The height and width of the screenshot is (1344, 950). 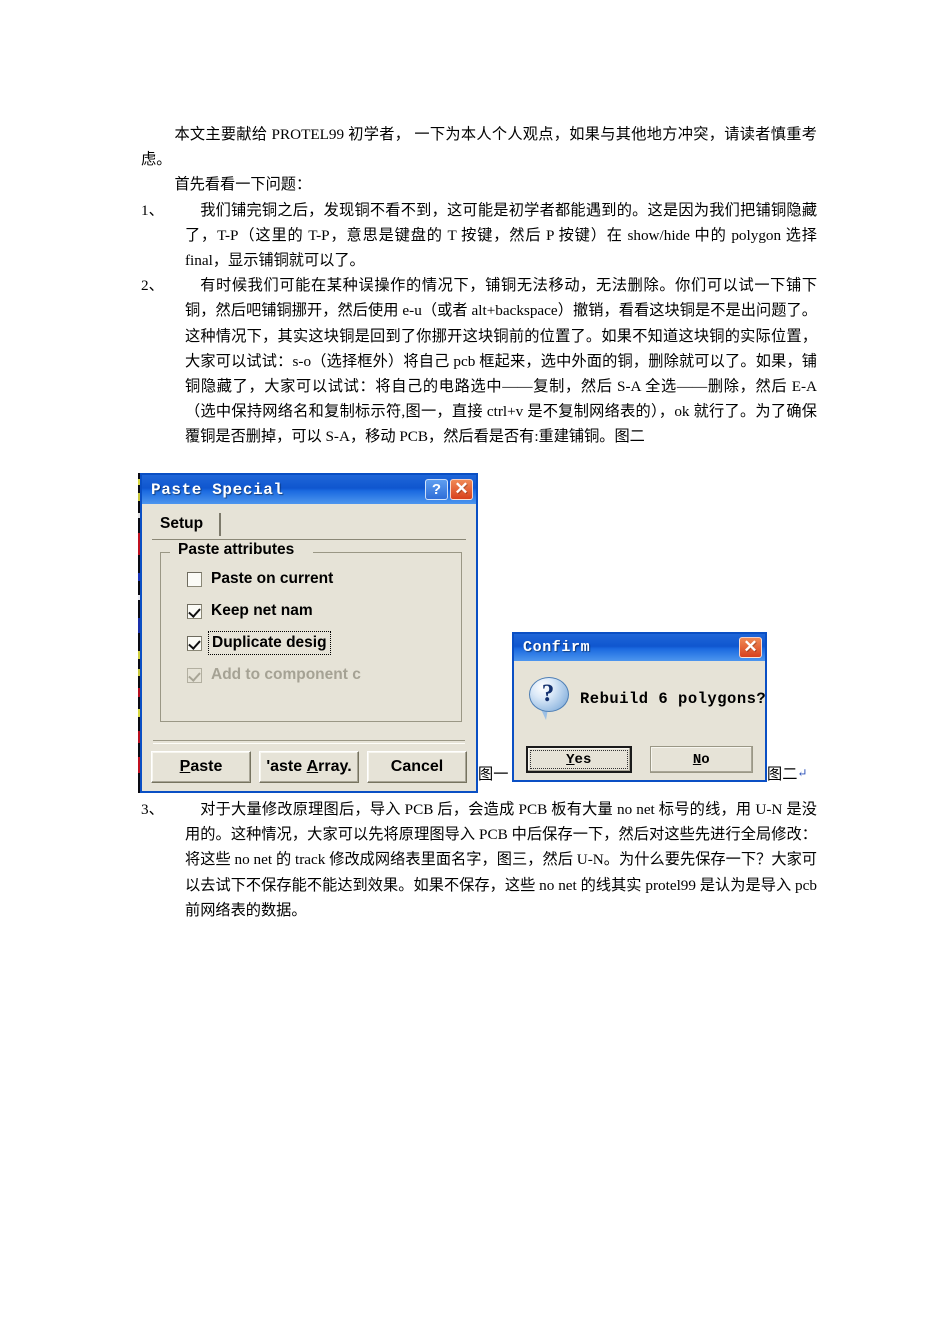 I want to click on paste-special-titlebar: Paste Special ? ✕, so click(x=309, y=489).